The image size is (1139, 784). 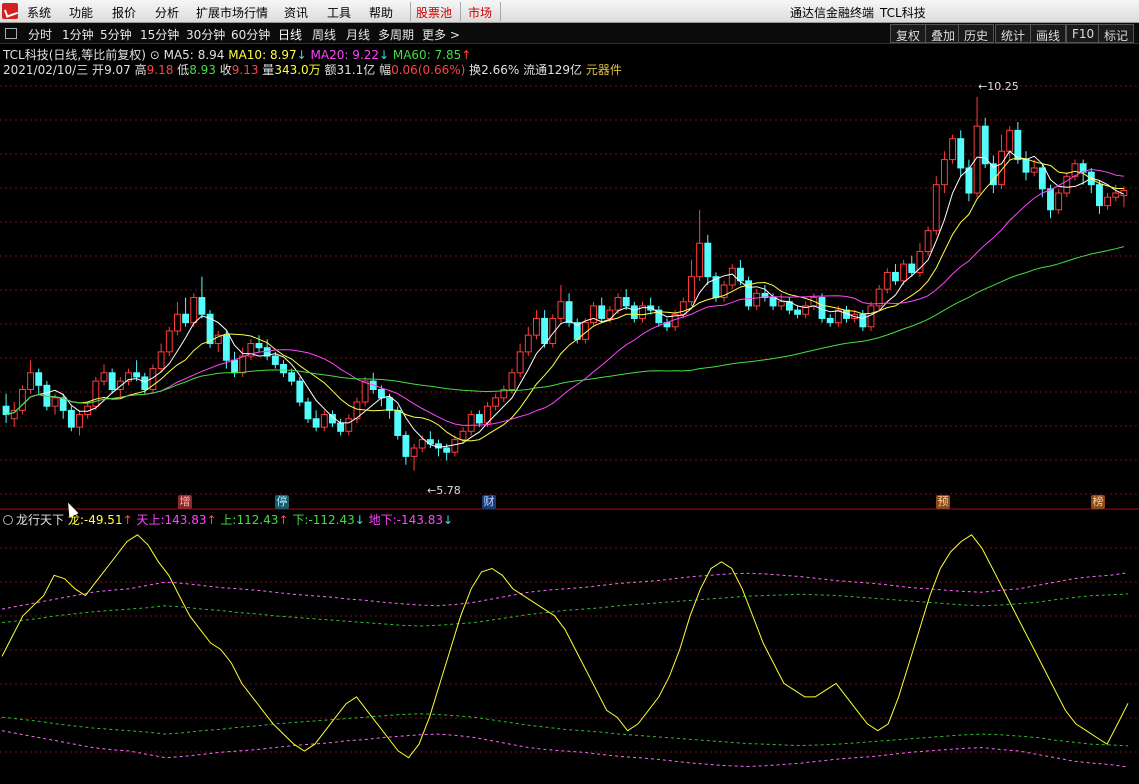 What do you see at coordinates (832, 13) in the screenshot?
I see `app-title: 通达信金融终端` at bounding box center [832, 13].